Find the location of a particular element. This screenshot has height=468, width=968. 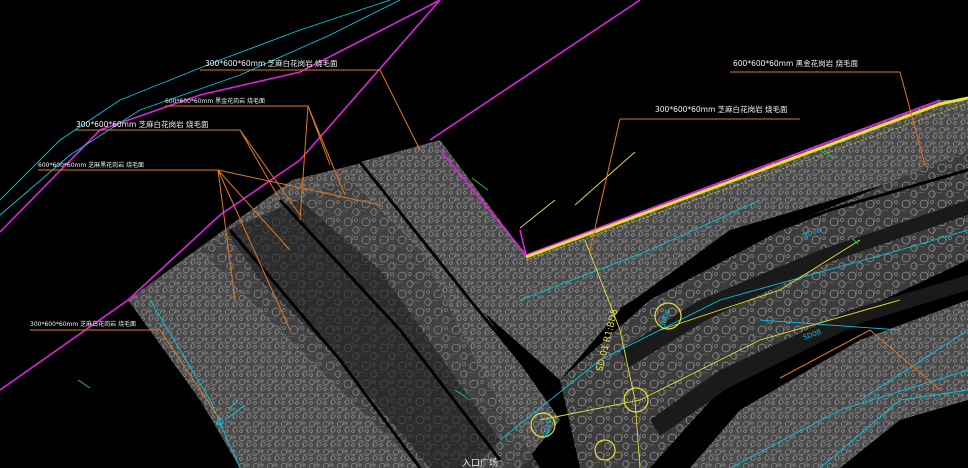

annotation-6: 600*600*60mm 黑金花岗岩 烧毛面 is located at coordinates (796, 63).